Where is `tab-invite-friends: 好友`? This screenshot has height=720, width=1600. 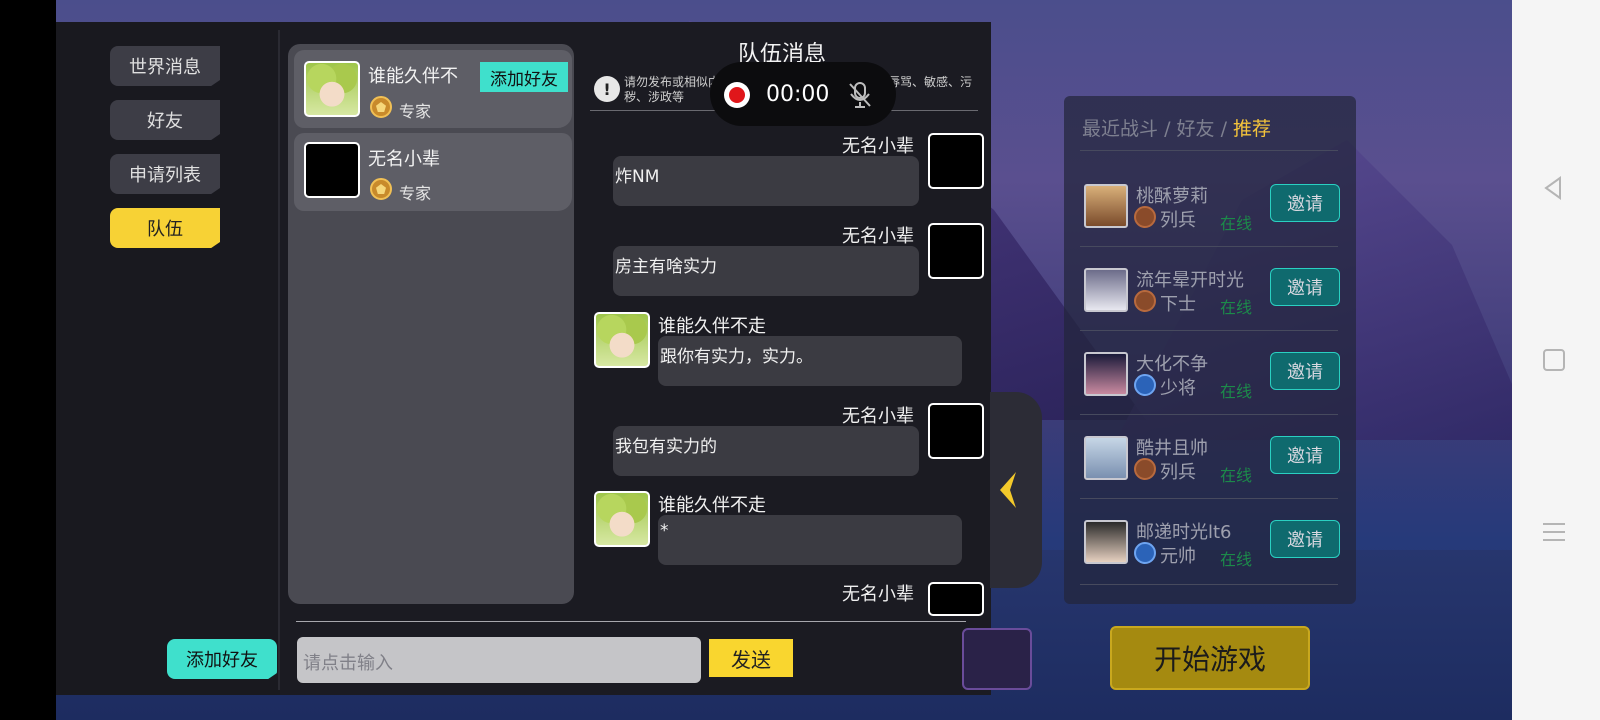
tab-invite-friends: 好友 is located at coordinates (1196, 129).